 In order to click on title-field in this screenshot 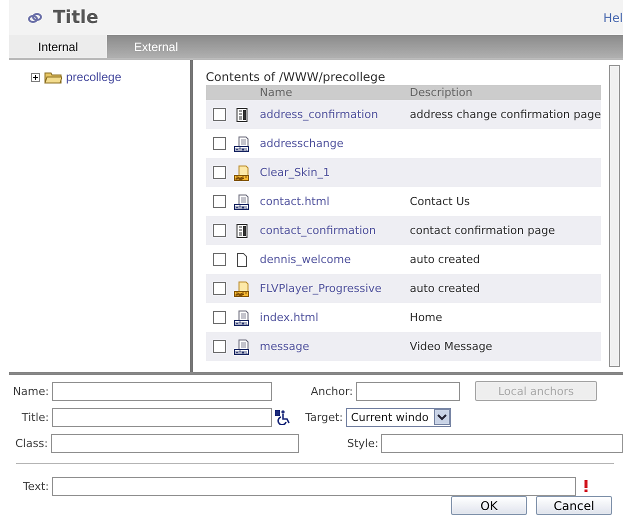, I will do `click(162, 417)`.